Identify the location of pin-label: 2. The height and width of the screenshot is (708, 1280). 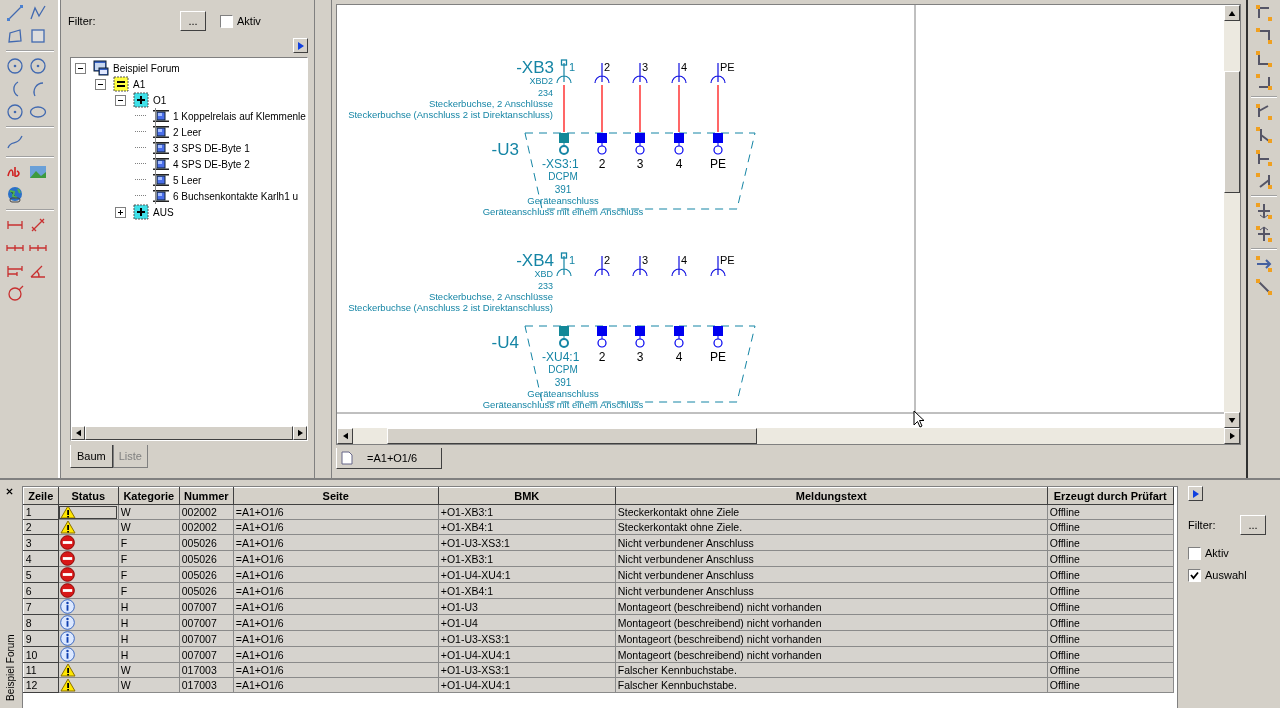
(607, 260).